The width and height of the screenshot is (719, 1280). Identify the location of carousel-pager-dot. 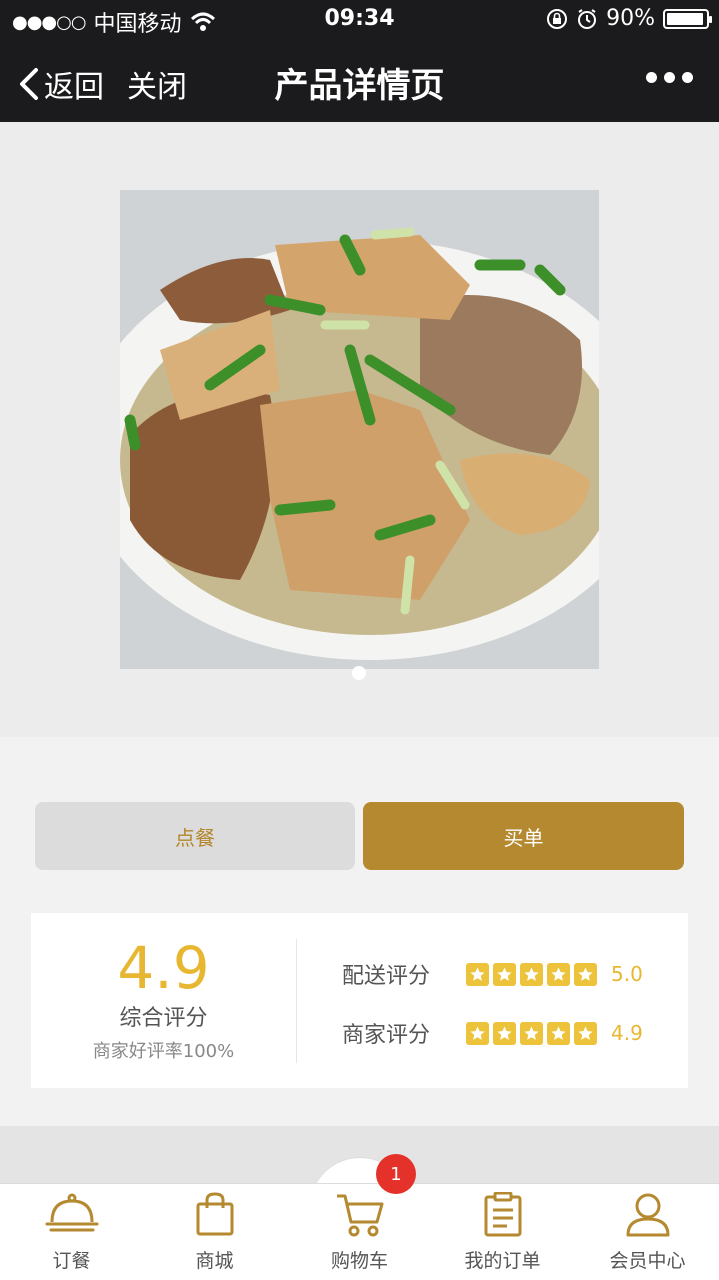
(359, 673).